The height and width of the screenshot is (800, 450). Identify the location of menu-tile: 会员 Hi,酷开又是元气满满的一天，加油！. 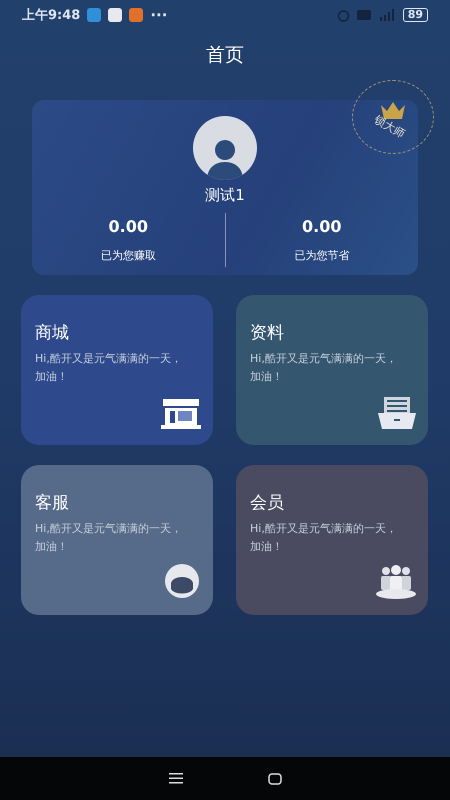
(332, 540).